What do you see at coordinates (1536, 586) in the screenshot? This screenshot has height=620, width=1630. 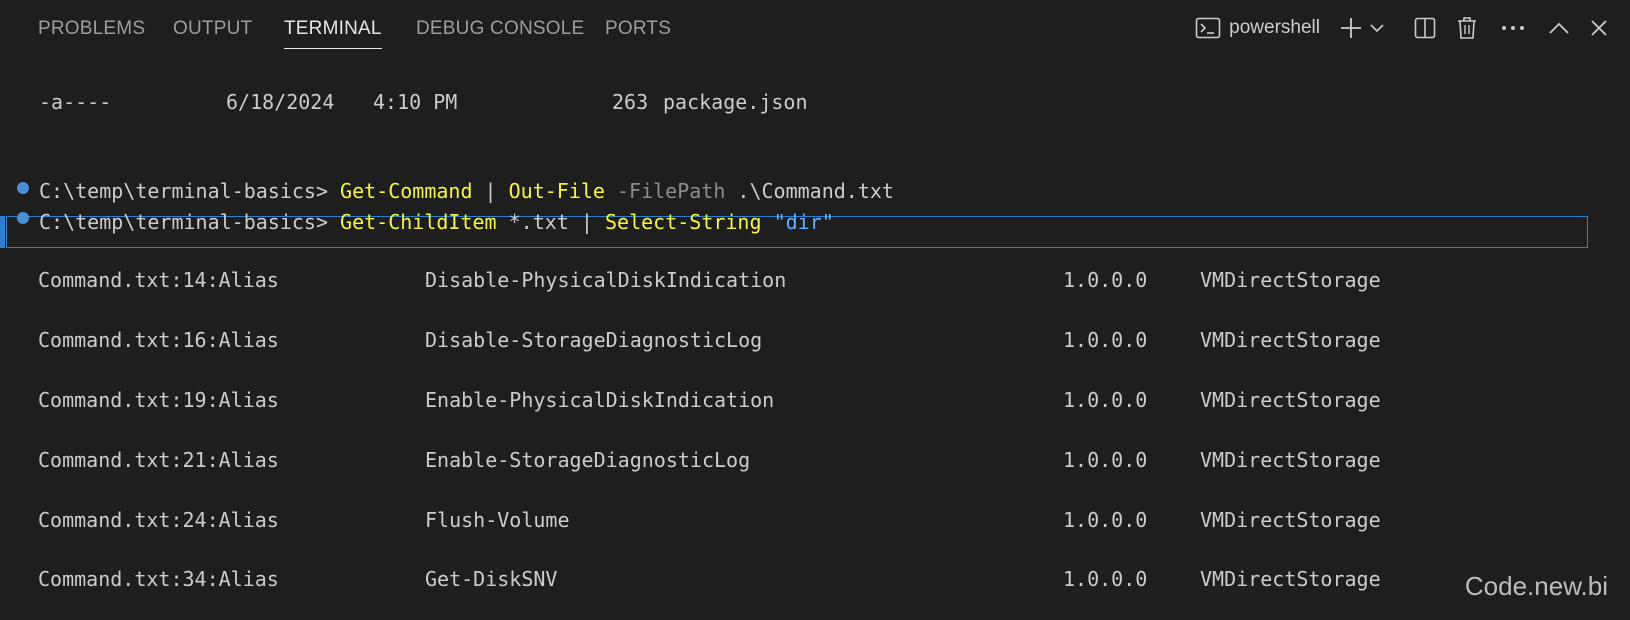 I see `watermark-text: Code.new.bi` at bounding box center [1536, 586].